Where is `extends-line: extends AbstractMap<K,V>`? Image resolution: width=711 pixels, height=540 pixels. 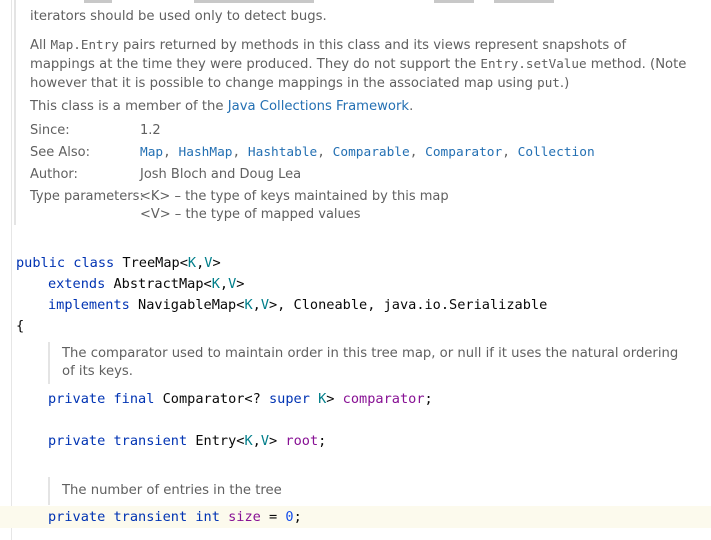 extends-line: extends AbstractMap<K,V> is located at coordinates (146, 284).